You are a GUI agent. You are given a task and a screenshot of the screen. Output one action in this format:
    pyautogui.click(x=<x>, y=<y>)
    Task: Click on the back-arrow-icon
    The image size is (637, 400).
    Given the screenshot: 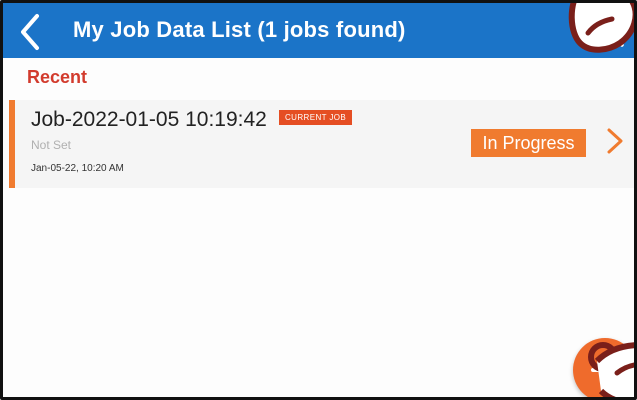 What is the action you would take?
    pyautogui.click(x=30, y=32)
    